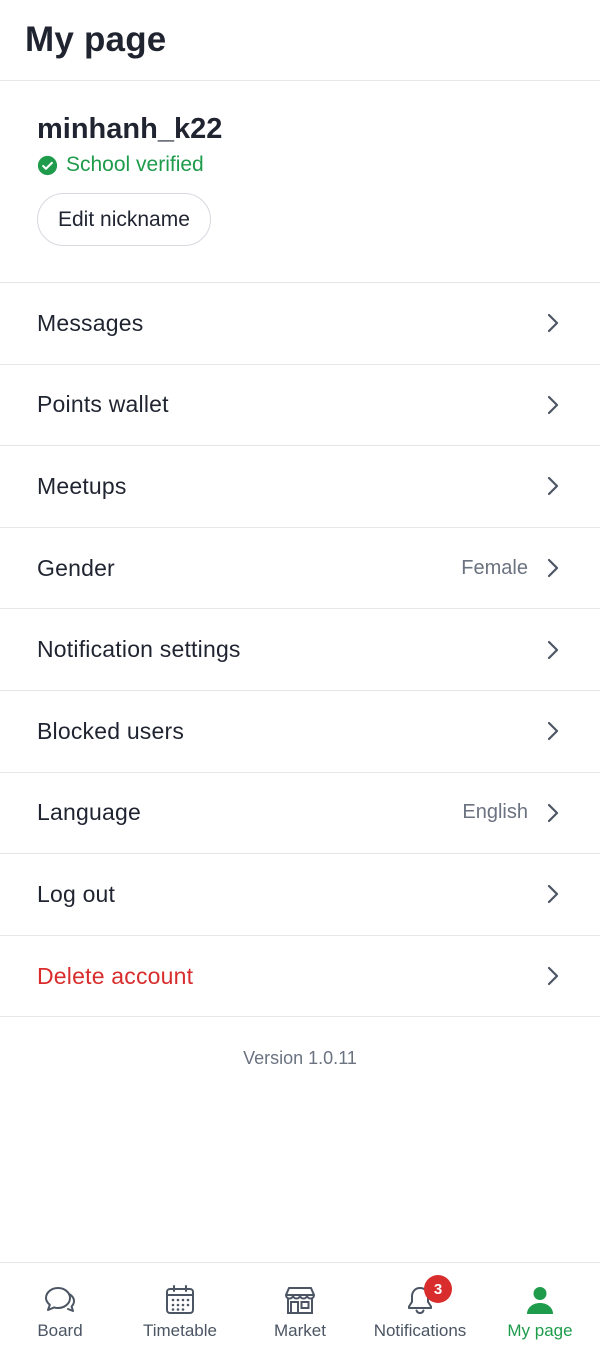 The height and width of the screenshot is (1354, 600). Describe the element at coordinates (179, 1330) in the screenshot. I see `tab-label: Timetable` at that location.